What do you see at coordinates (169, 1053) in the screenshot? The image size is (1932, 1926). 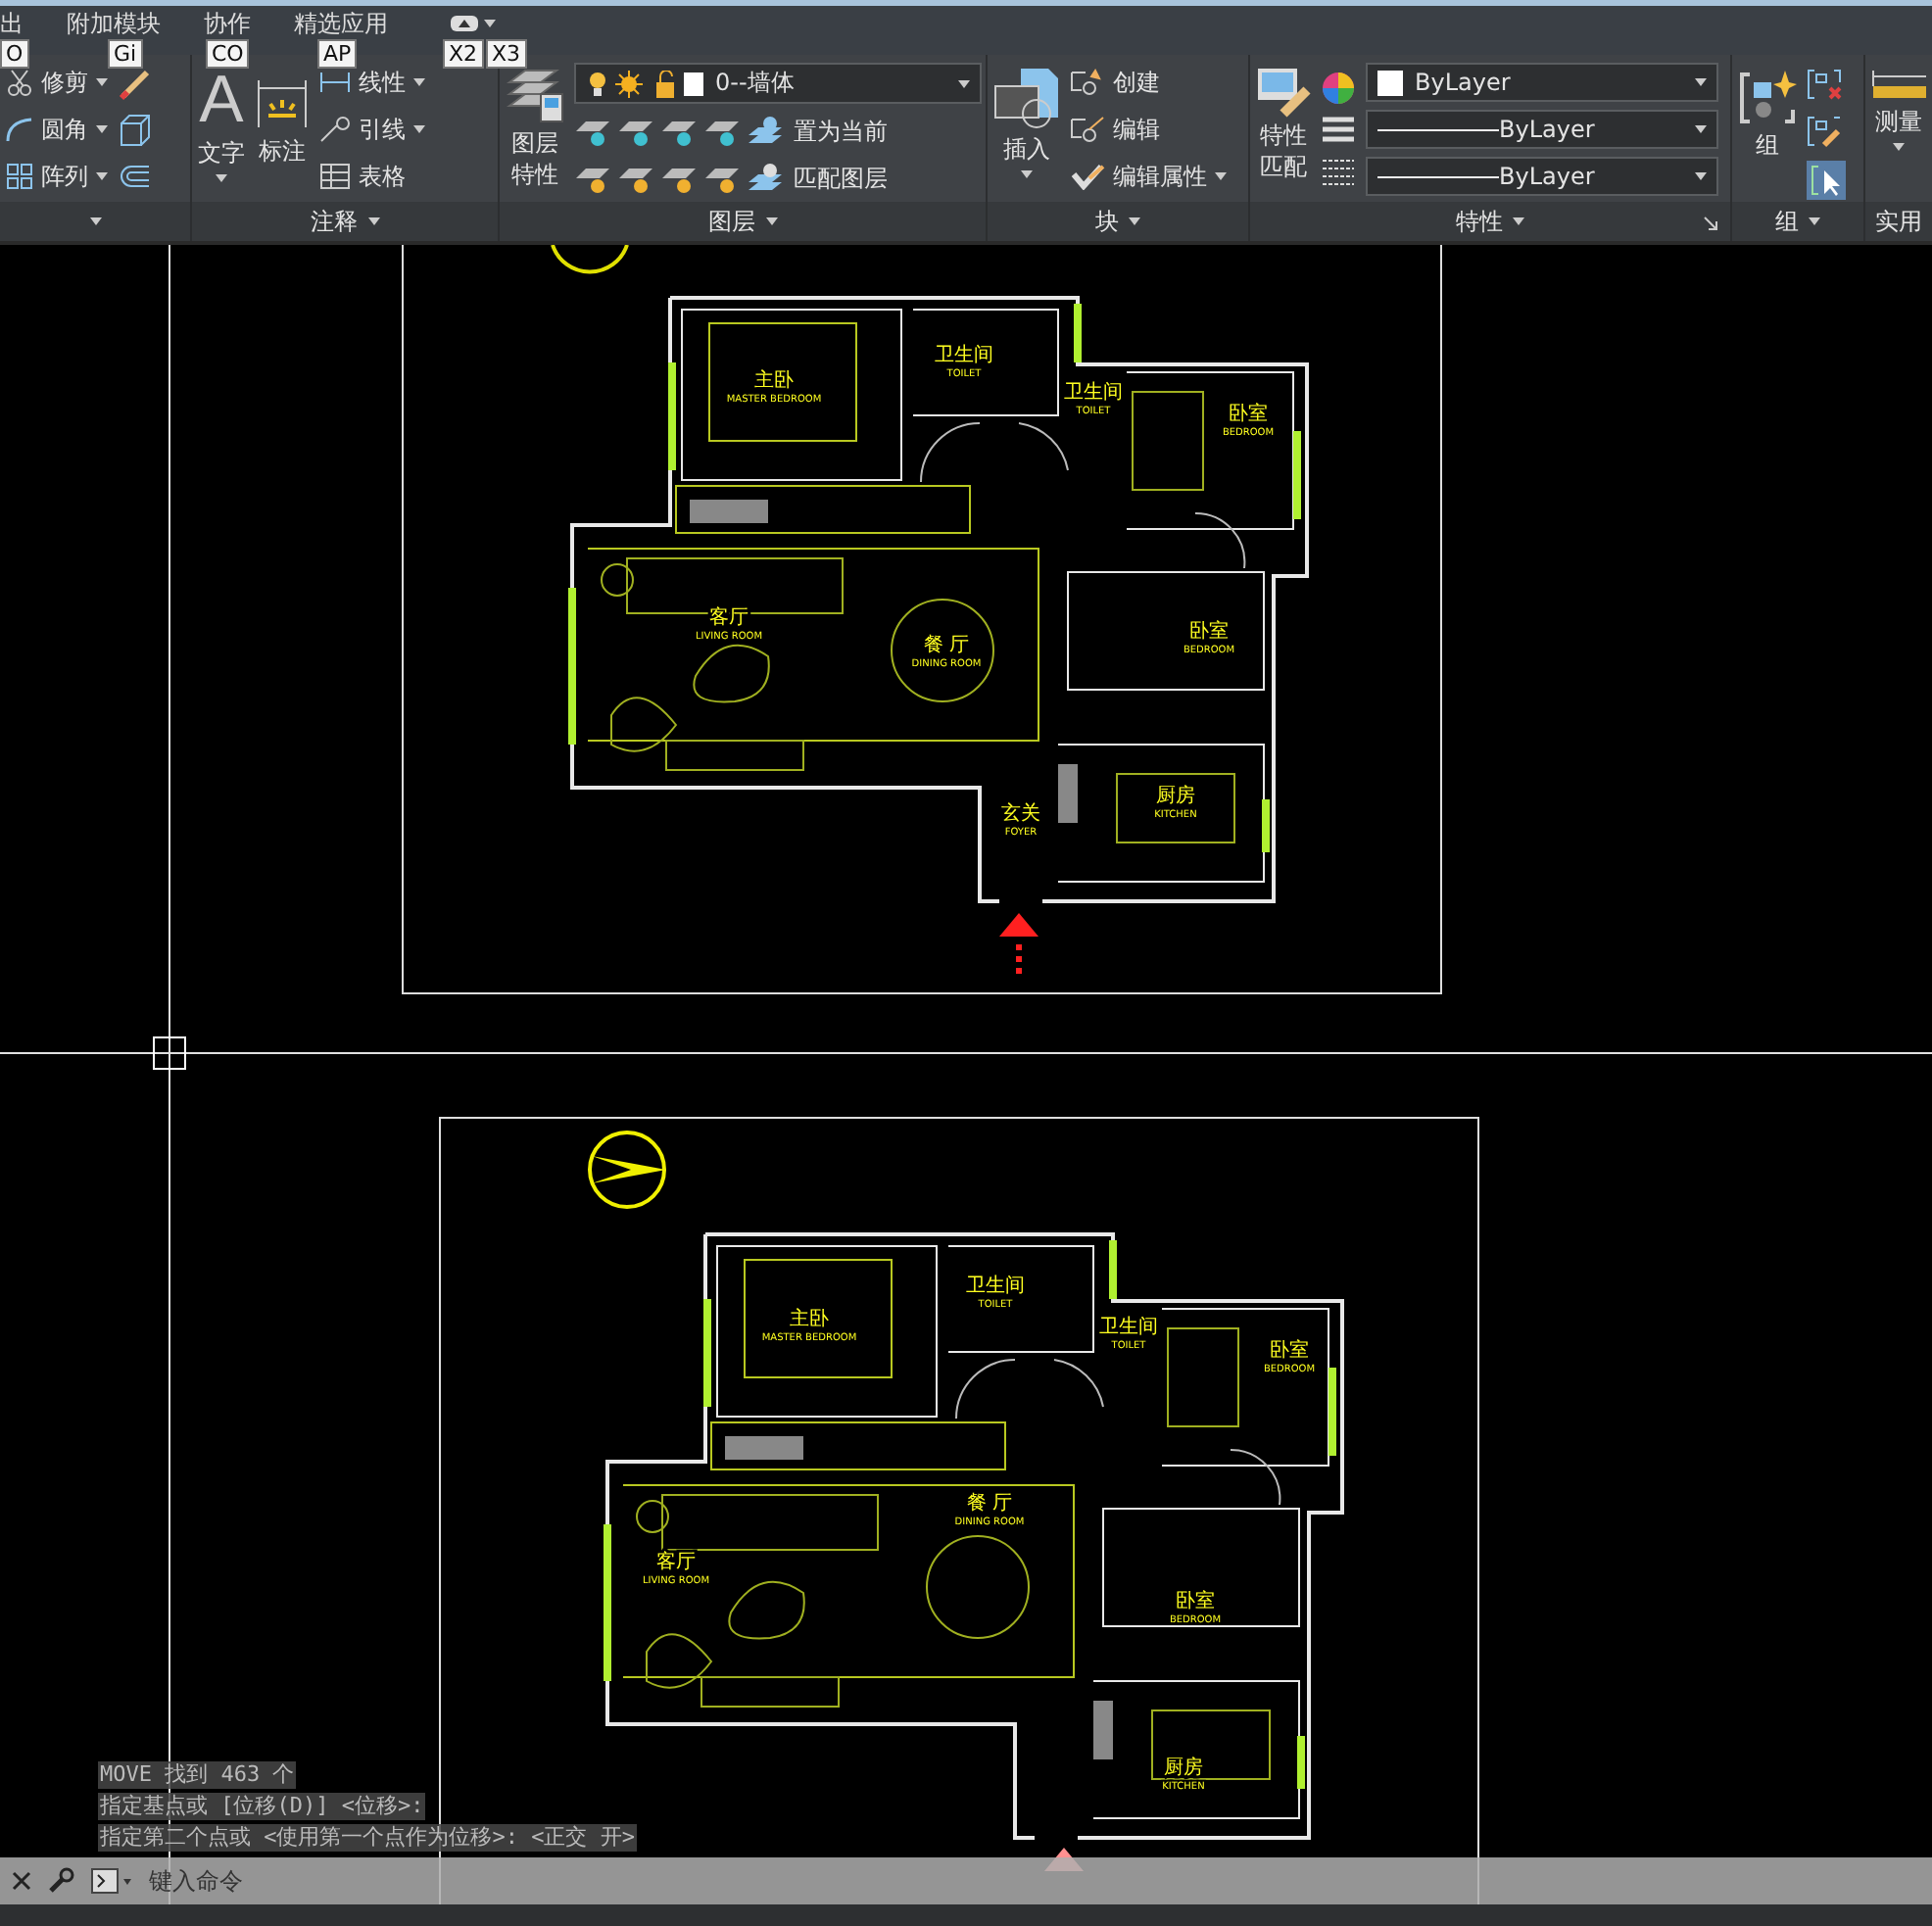 I see `cursor-pickbox` at bounding box center [169, 1053].